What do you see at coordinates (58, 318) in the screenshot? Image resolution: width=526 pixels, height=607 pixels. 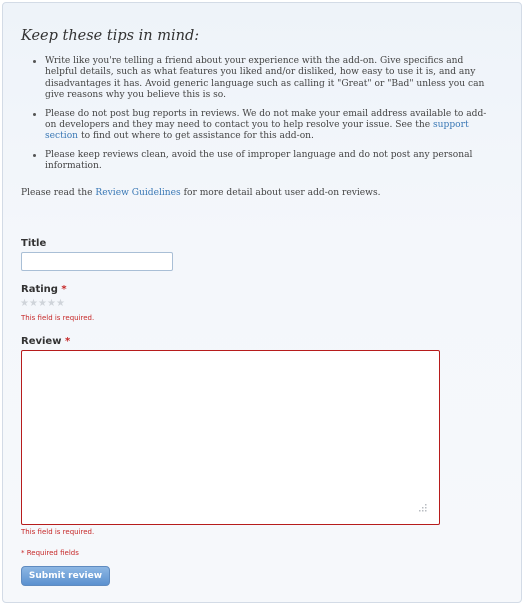 I see `rating-error: This field is required.` at bounding box center [58, 318].